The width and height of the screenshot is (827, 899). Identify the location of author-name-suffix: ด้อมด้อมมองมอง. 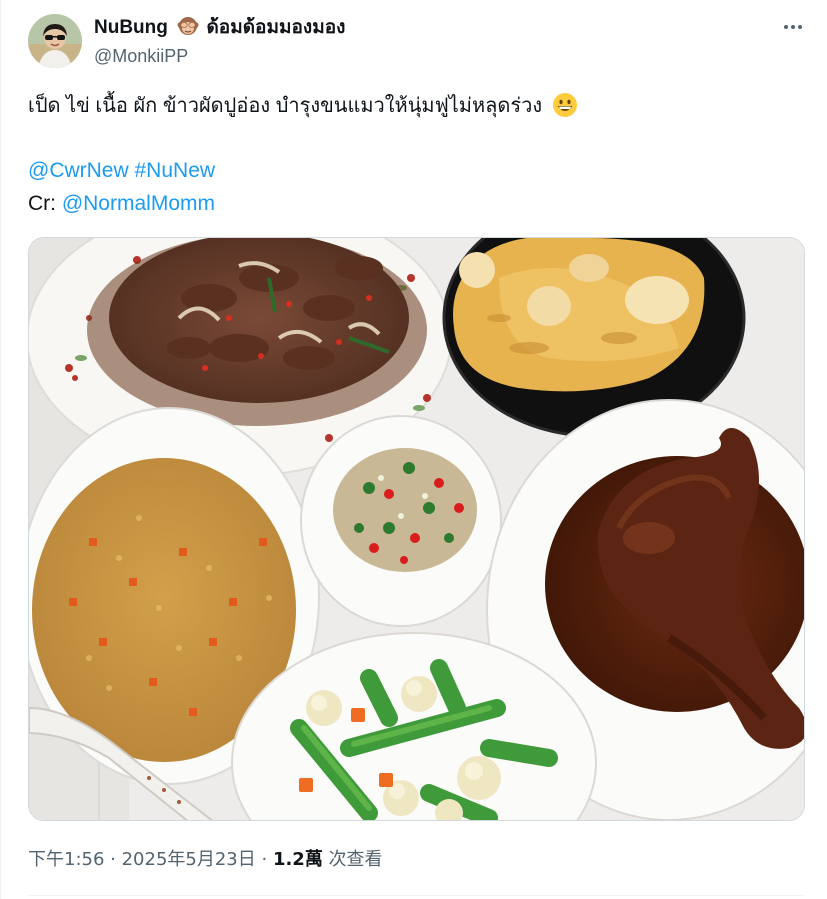
(276, 27).